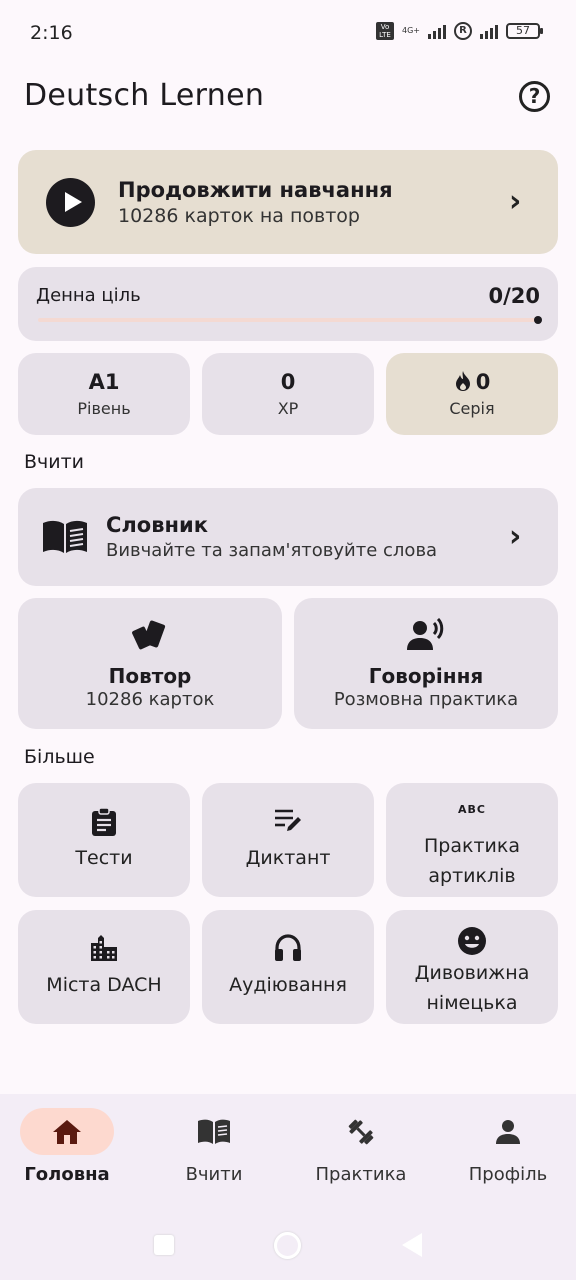  I want to click on listening-tile: Аудіювання, so click(288, 967).